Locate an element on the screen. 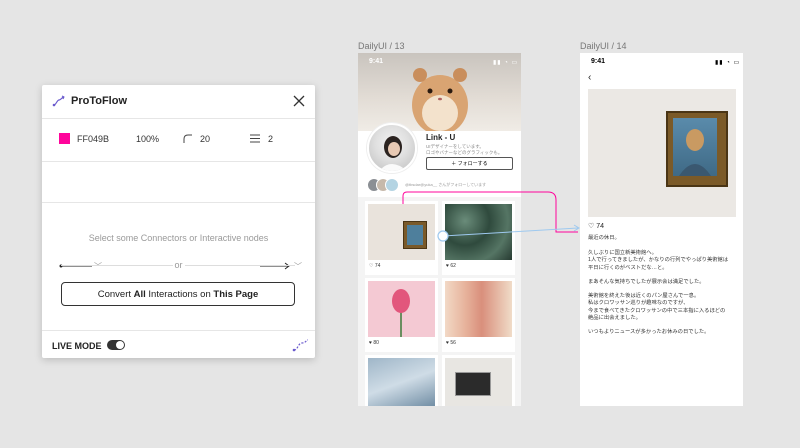 The image size is (800, 448). or-text: or is located at coordinates (178, 265).